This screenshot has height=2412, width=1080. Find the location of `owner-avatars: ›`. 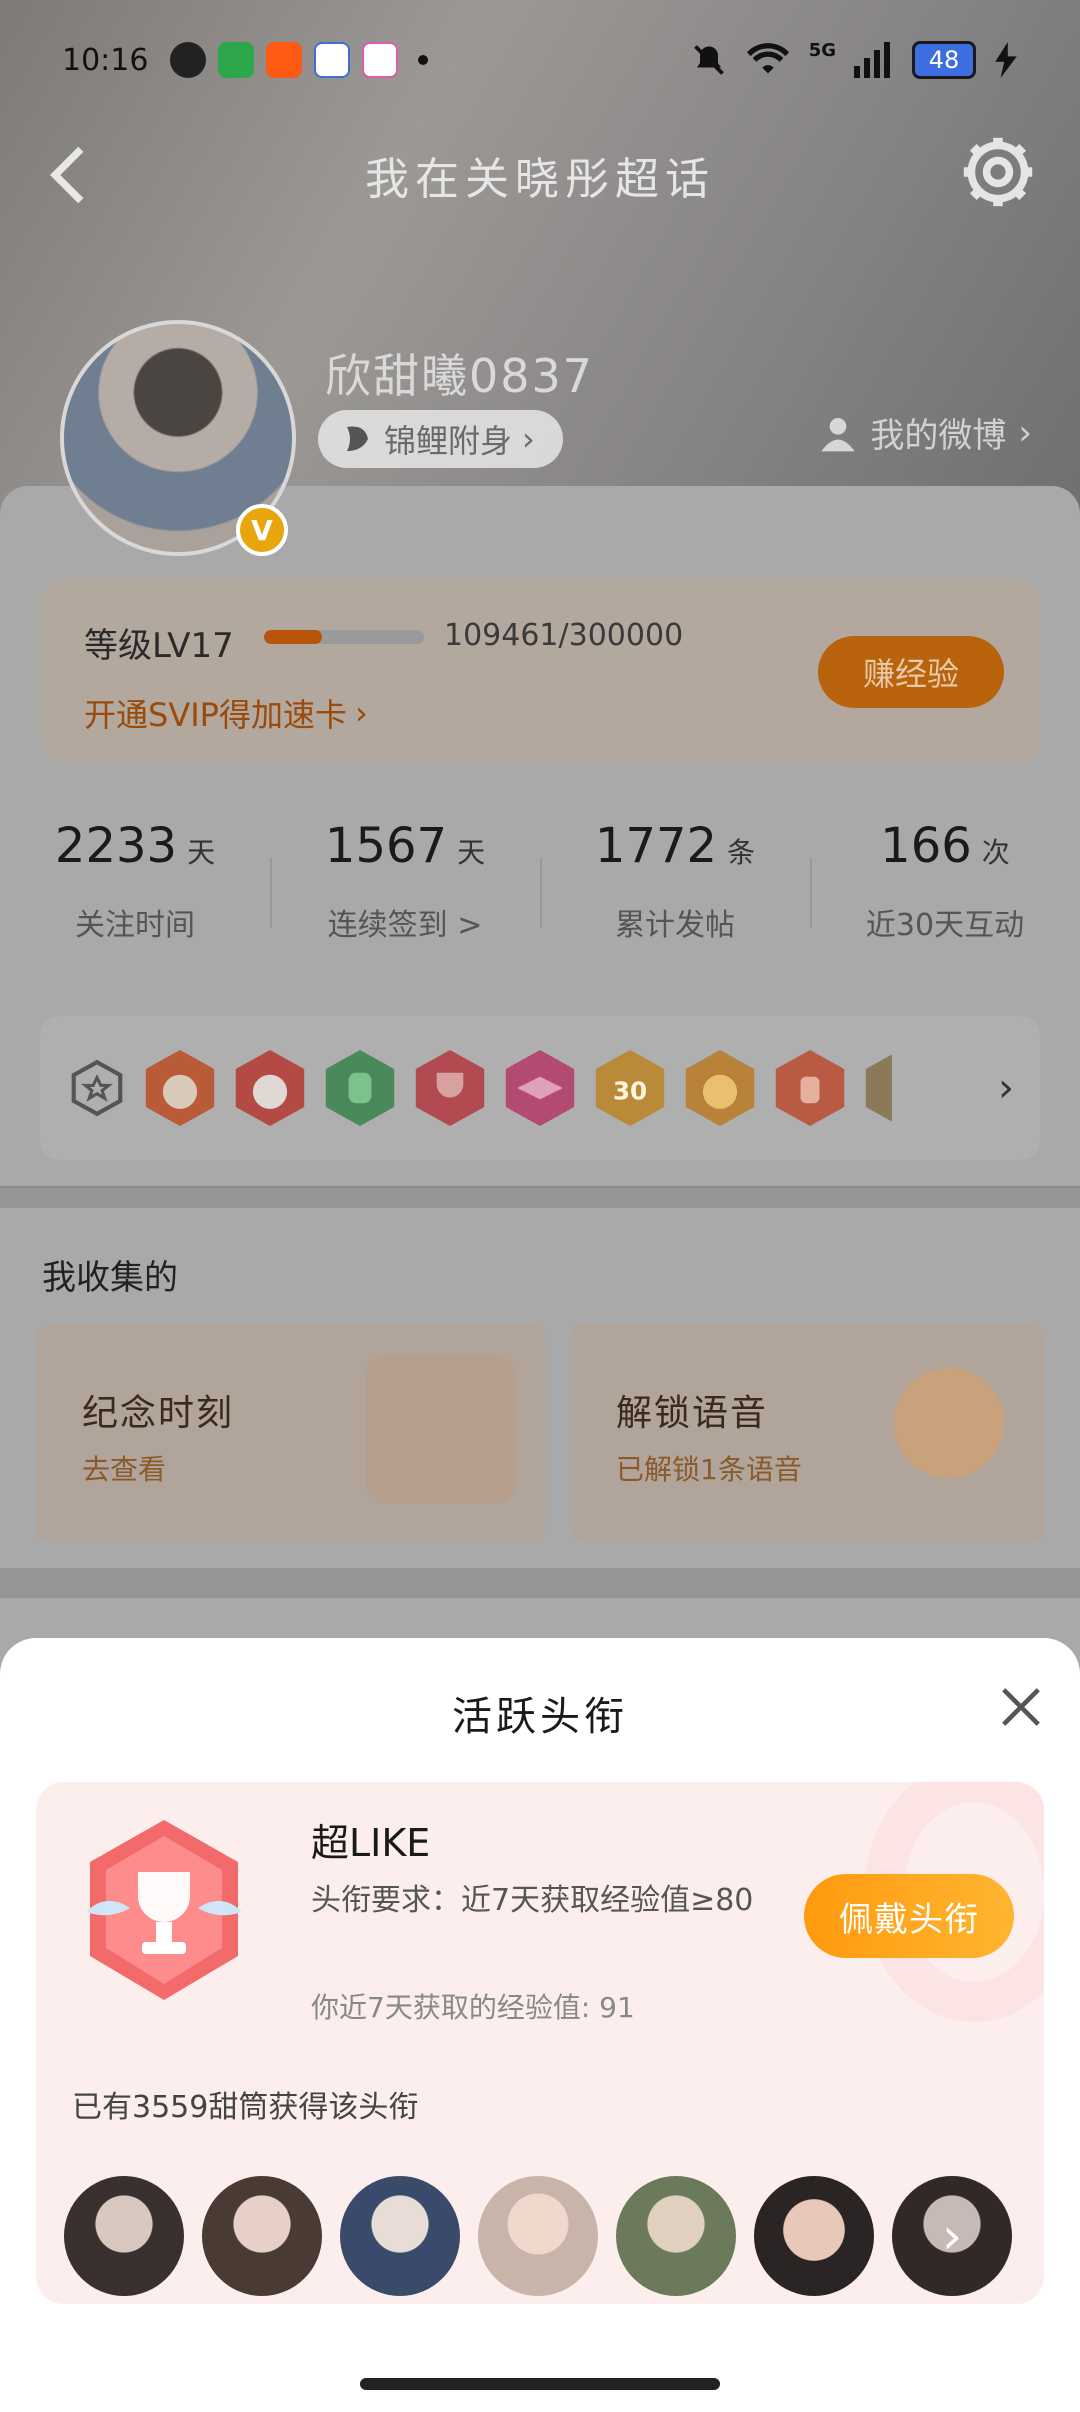

owner-avatars: › is located at coordinates (538, 2236).